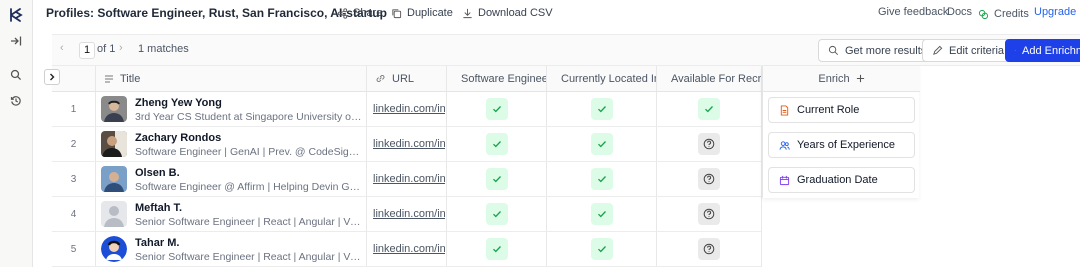 Image resolution: width=1080 pixels, height=267 pixels. What do you see at coordinates (913, 12) in the screenshot?
I see `give-feedback-link: Give feedback` at bounding box center [913, 12].